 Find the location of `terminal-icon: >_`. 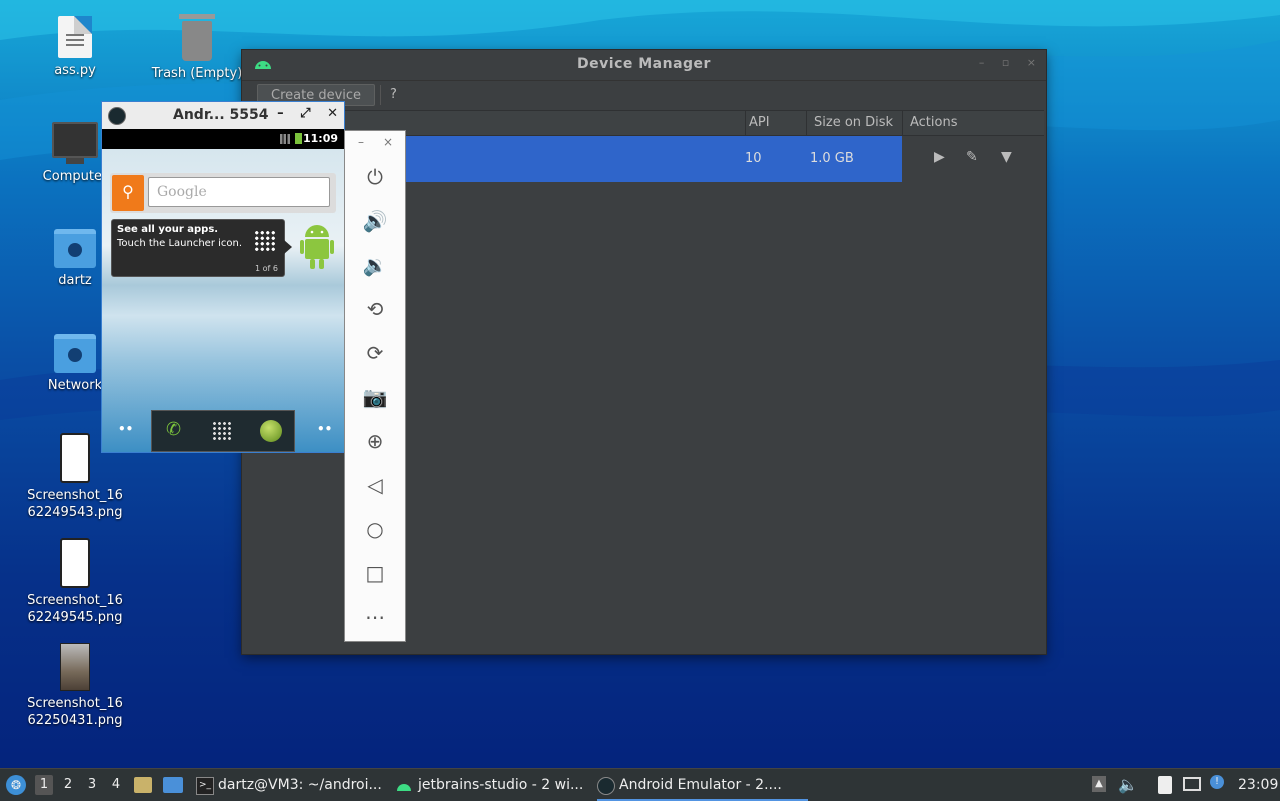

terminal-icon: >_ is located at coordinates (205, 786).